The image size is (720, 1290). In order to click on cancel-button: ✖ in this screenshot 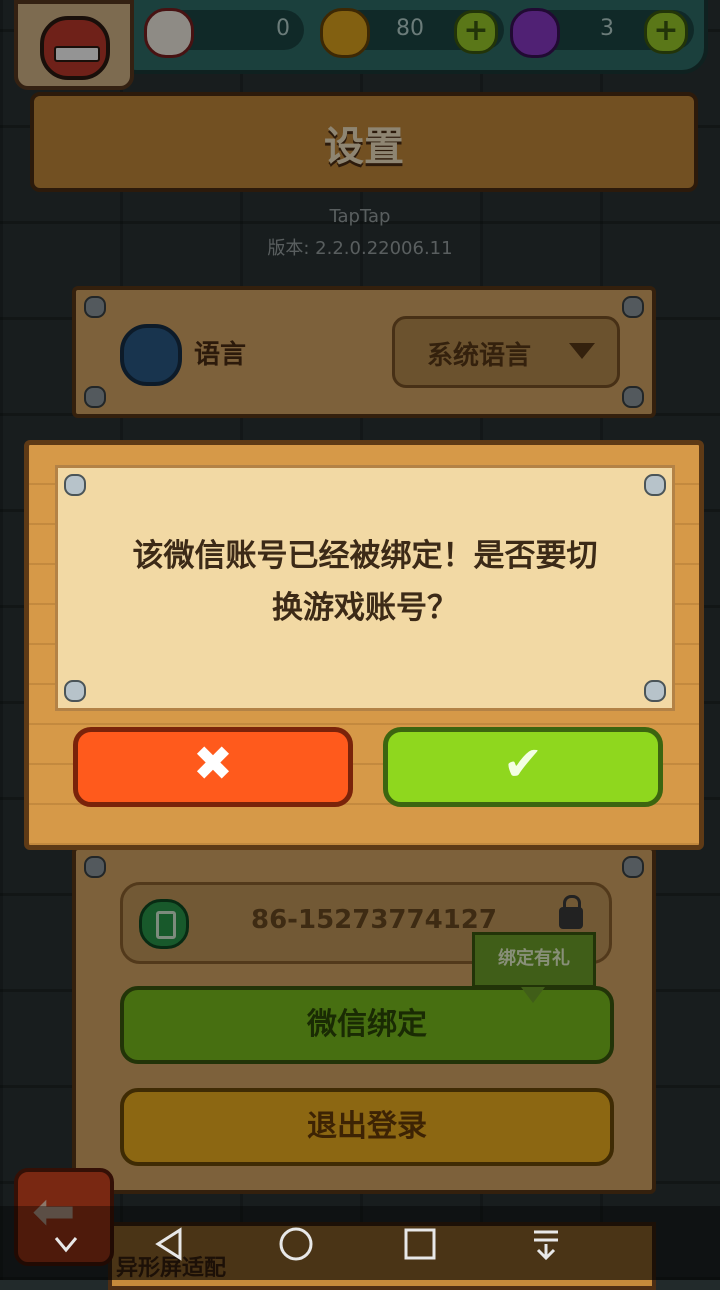, I will do `click(213, 767)`.